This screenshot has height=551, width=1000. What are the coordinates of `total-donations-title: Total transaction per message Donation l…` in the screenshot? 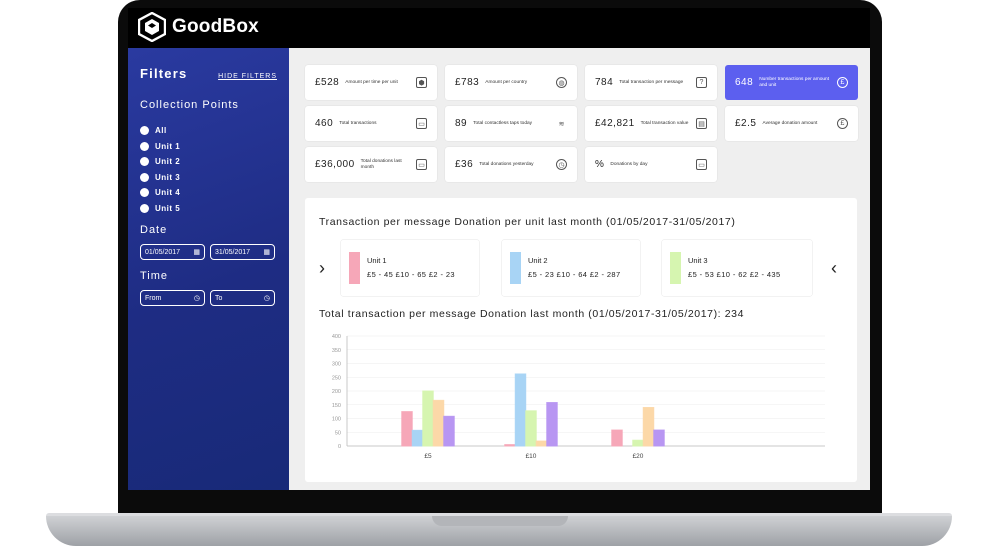 It's located at (532, 314).